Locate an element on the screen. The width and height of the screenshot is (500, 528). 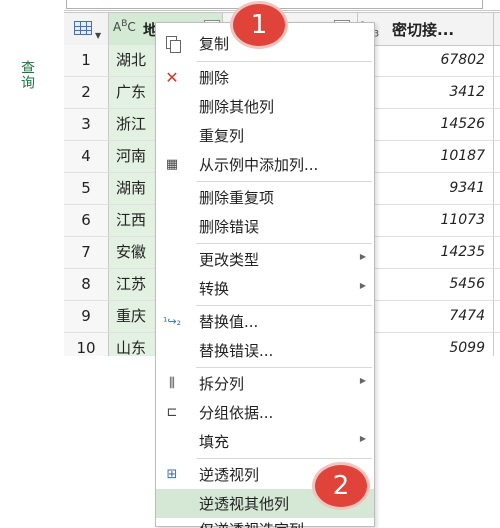
menu-item-label: 删除 is located at coordinates (214, 78).